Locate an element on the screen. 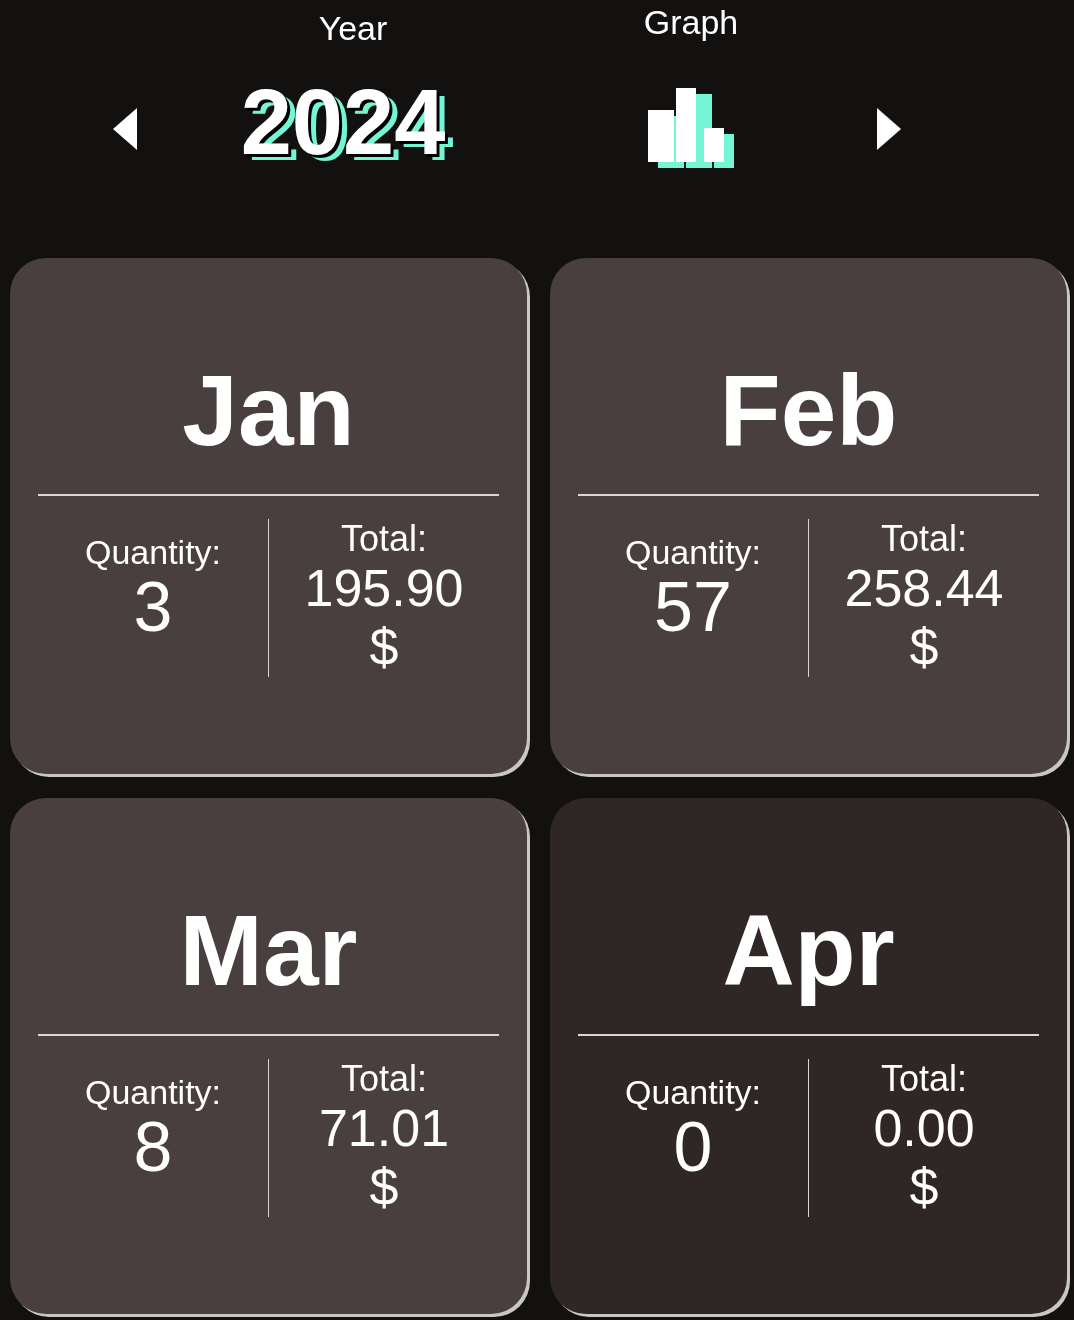  month-name: Jan is located at coordinates (268, 410).